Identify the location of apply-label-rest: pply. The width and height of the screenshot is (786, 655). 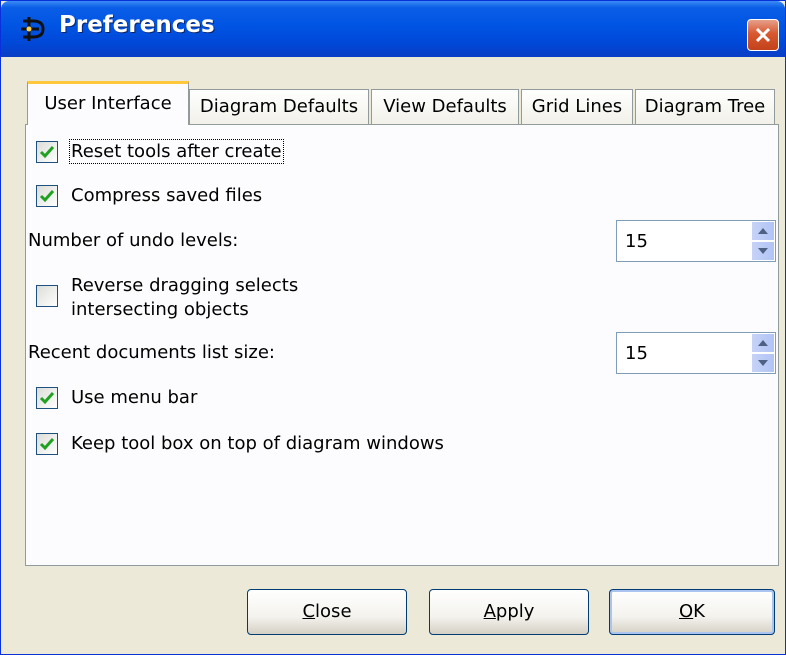
(515, 611).